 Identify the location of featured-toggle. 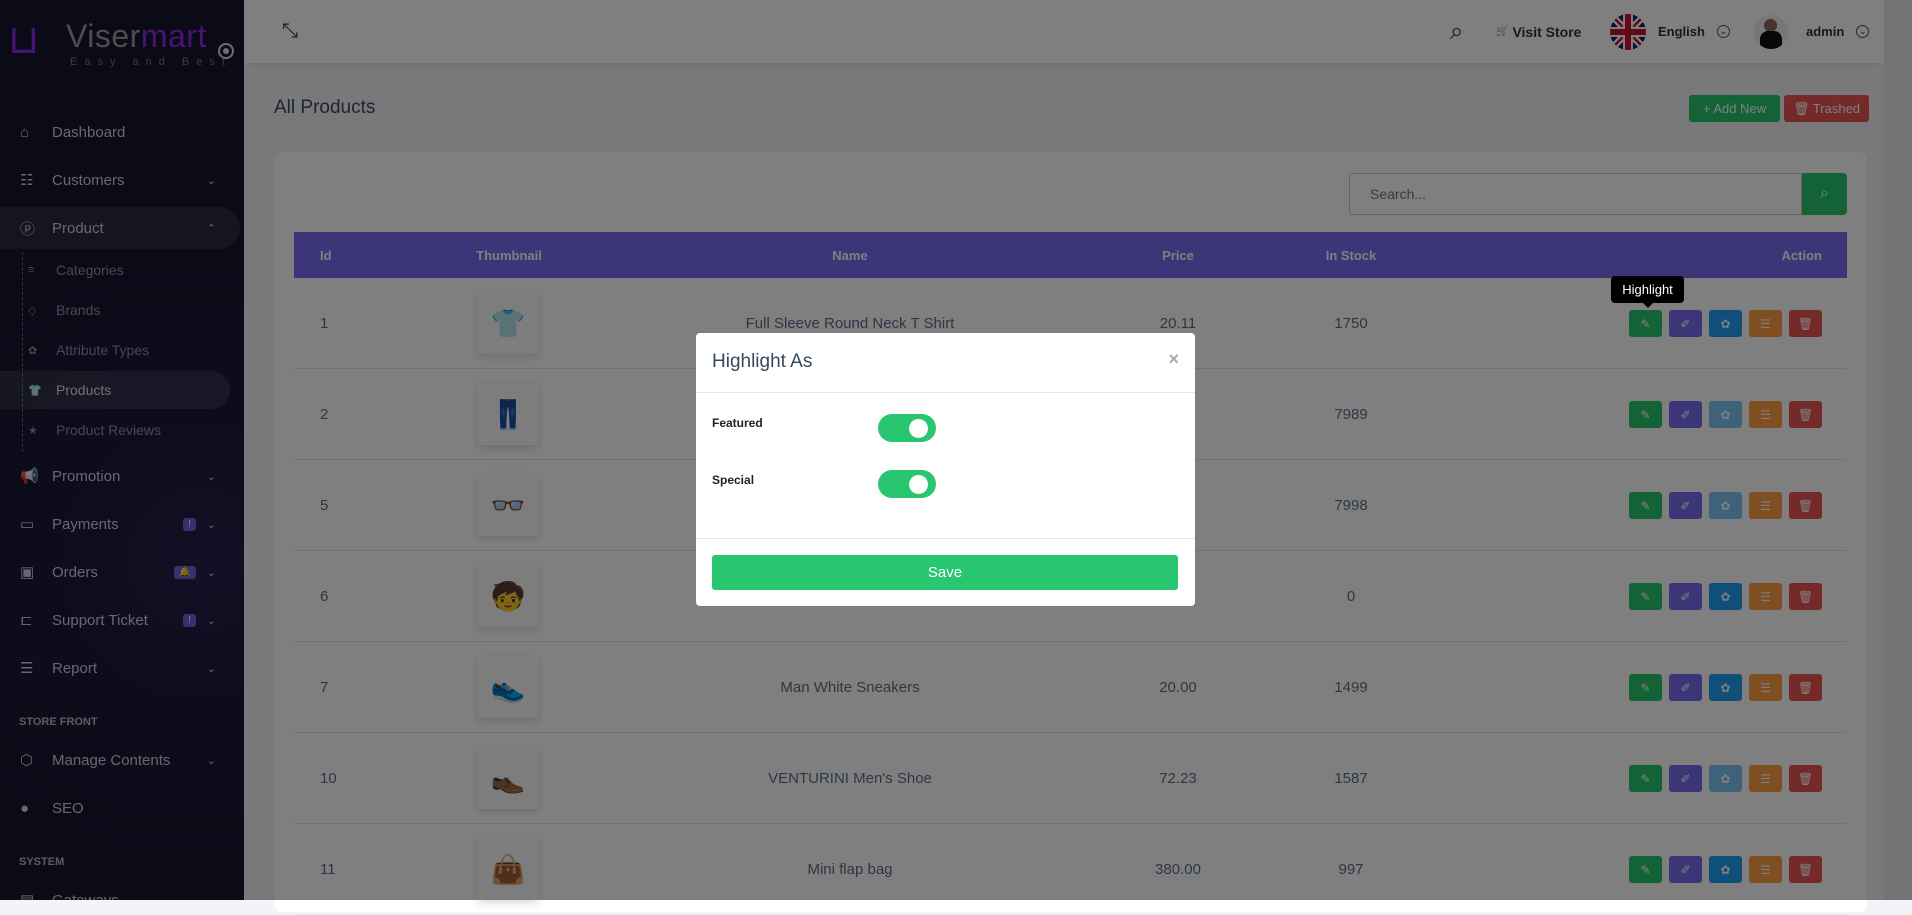
(907, 428).